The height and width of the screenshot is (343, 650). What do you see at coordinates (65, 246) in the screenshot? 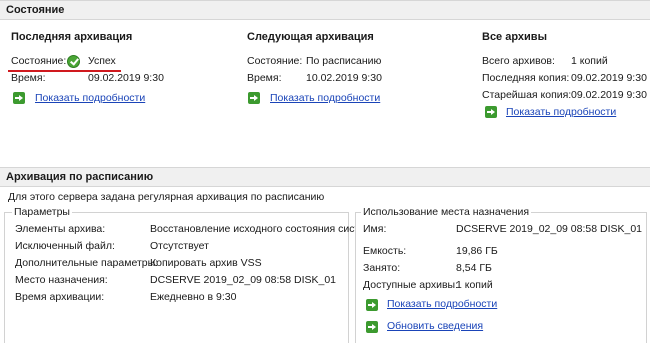
I see `param-label: Исключенный файл:` at bounding box center [65, 246].